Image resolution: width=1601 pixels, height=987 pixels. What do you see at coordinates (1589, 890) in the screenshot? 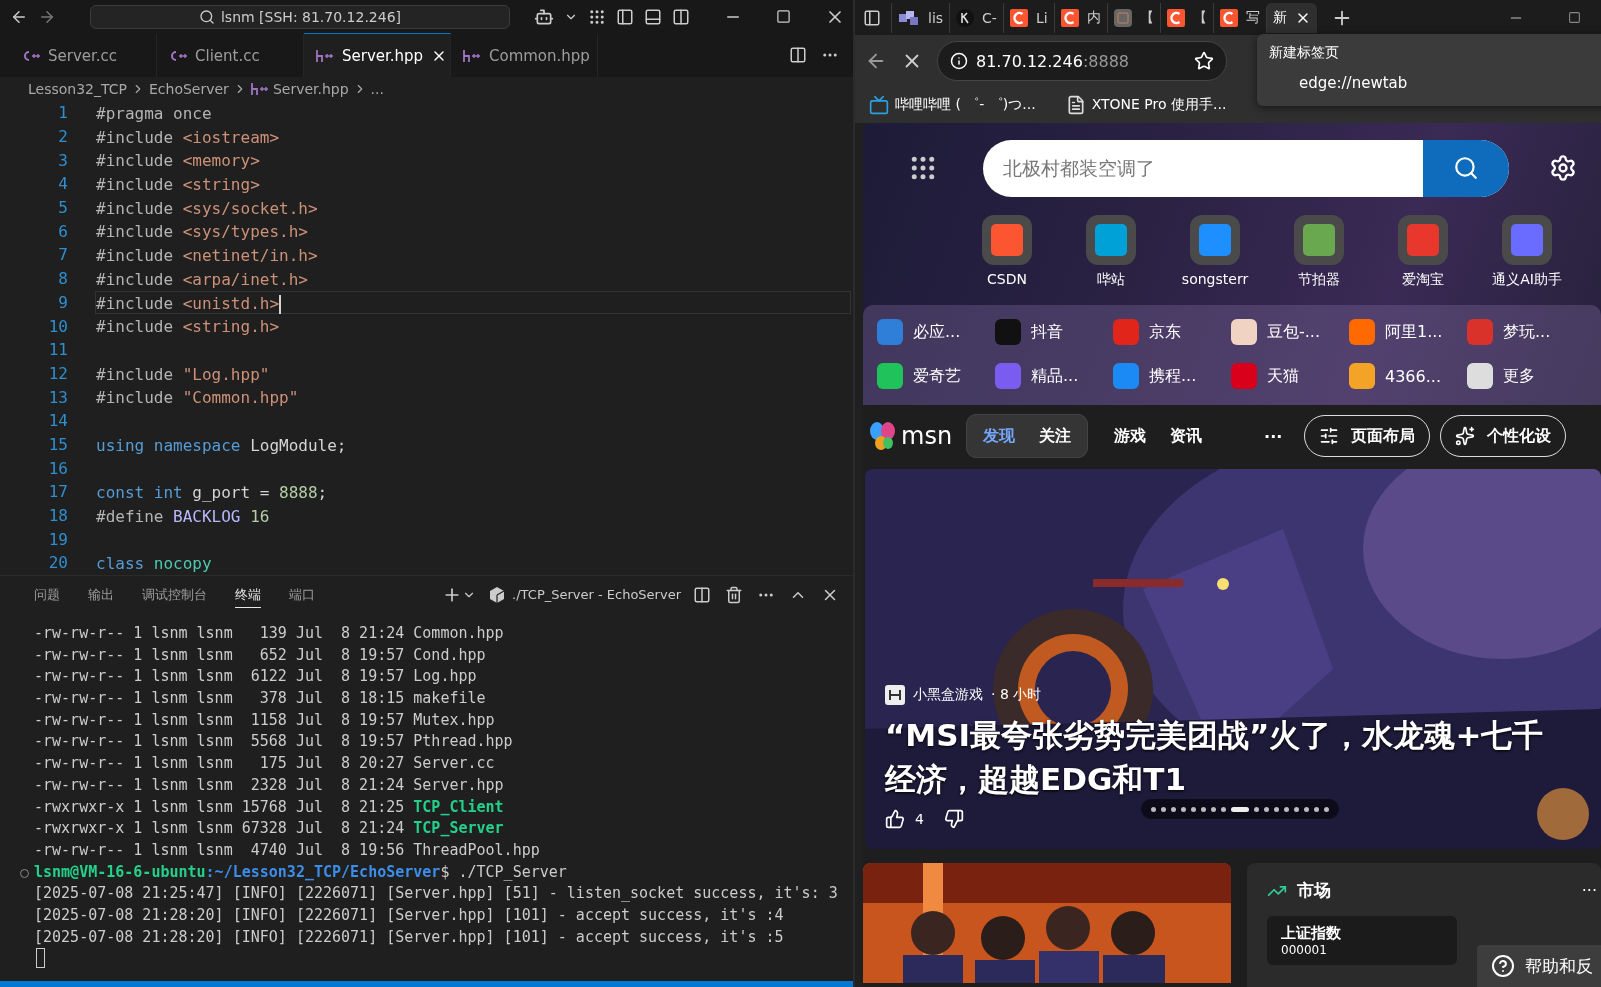
I see `more-button: ···` at bounding box center [1589, 890].